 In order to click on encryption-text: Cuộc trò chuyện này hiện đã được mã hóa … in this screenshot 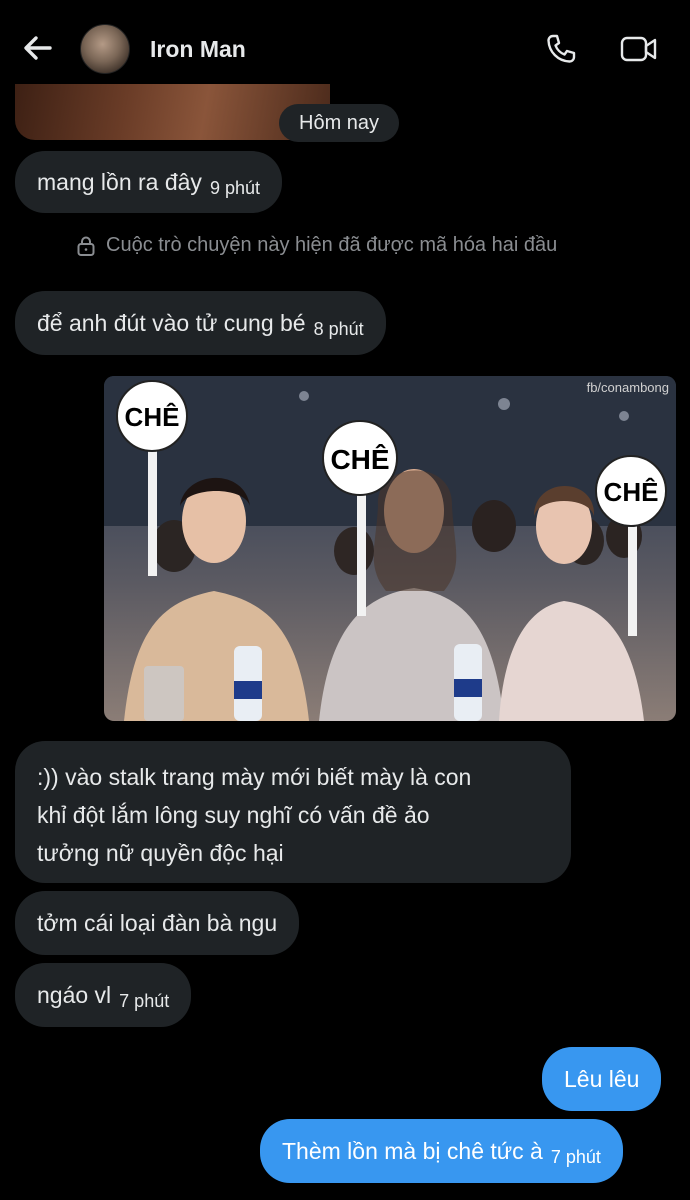, I will do `click(332, 245)`.